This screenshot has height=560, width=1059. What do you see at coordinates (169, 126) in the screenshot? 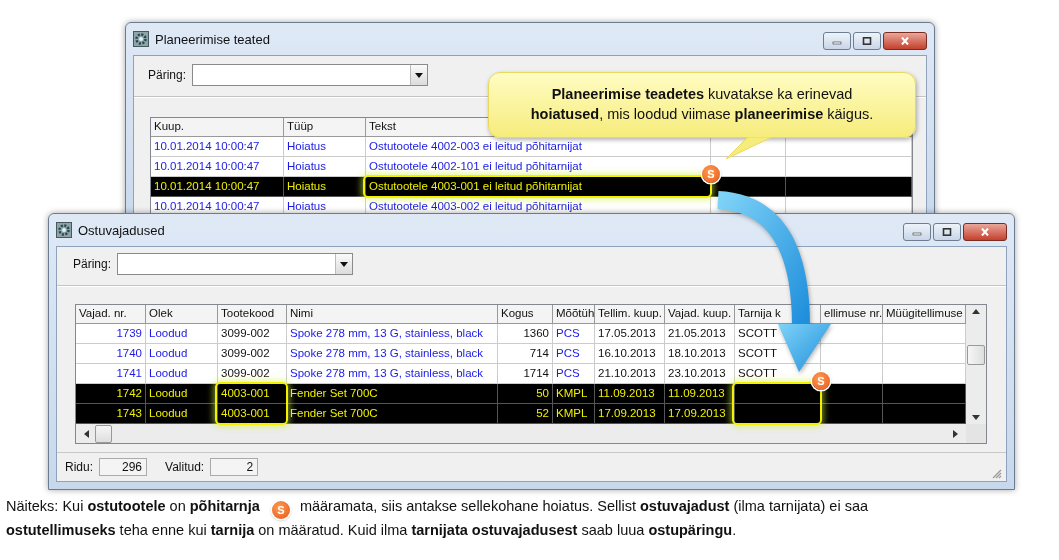
I see `column-header: Kuup.` at bounding box center [169, 126].